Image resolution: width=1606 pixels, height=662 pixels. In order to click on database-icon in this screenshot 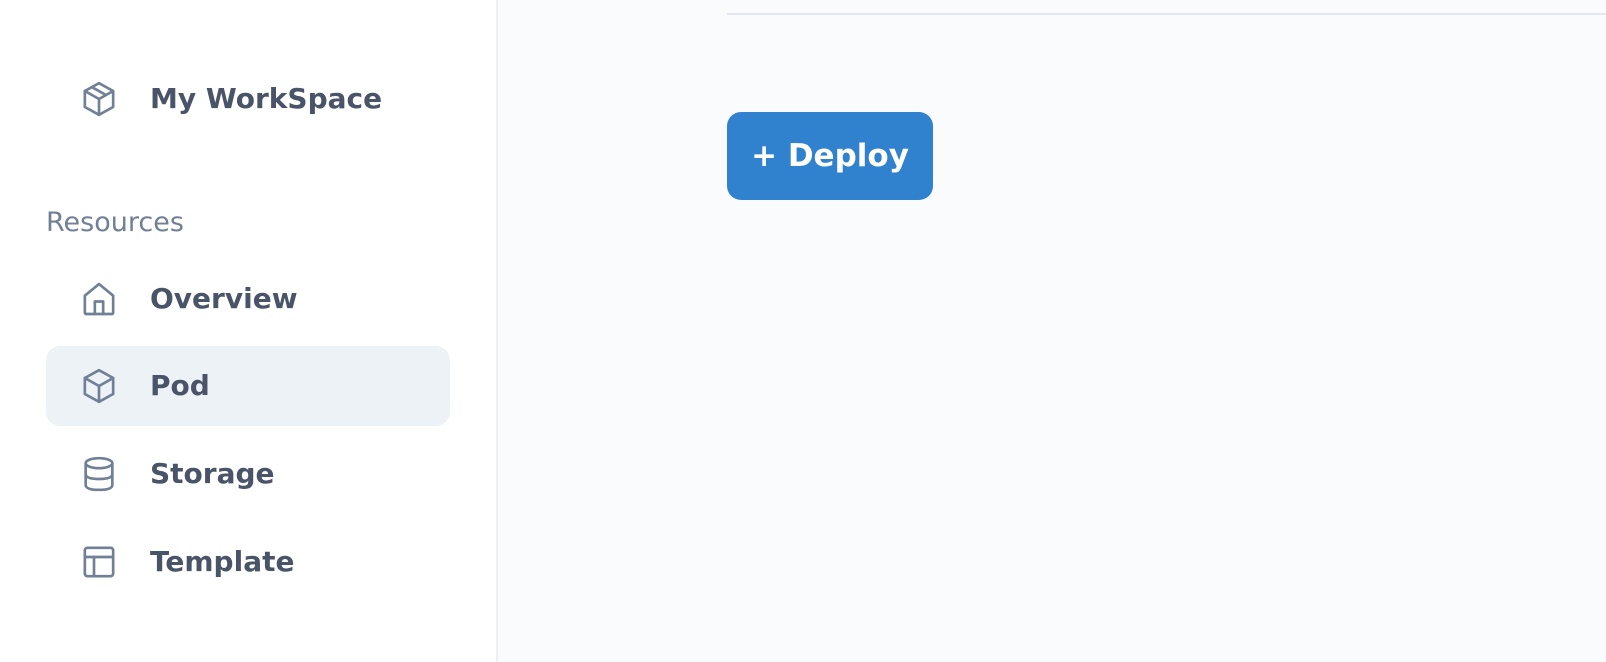, I will do `click(99, 474)`.